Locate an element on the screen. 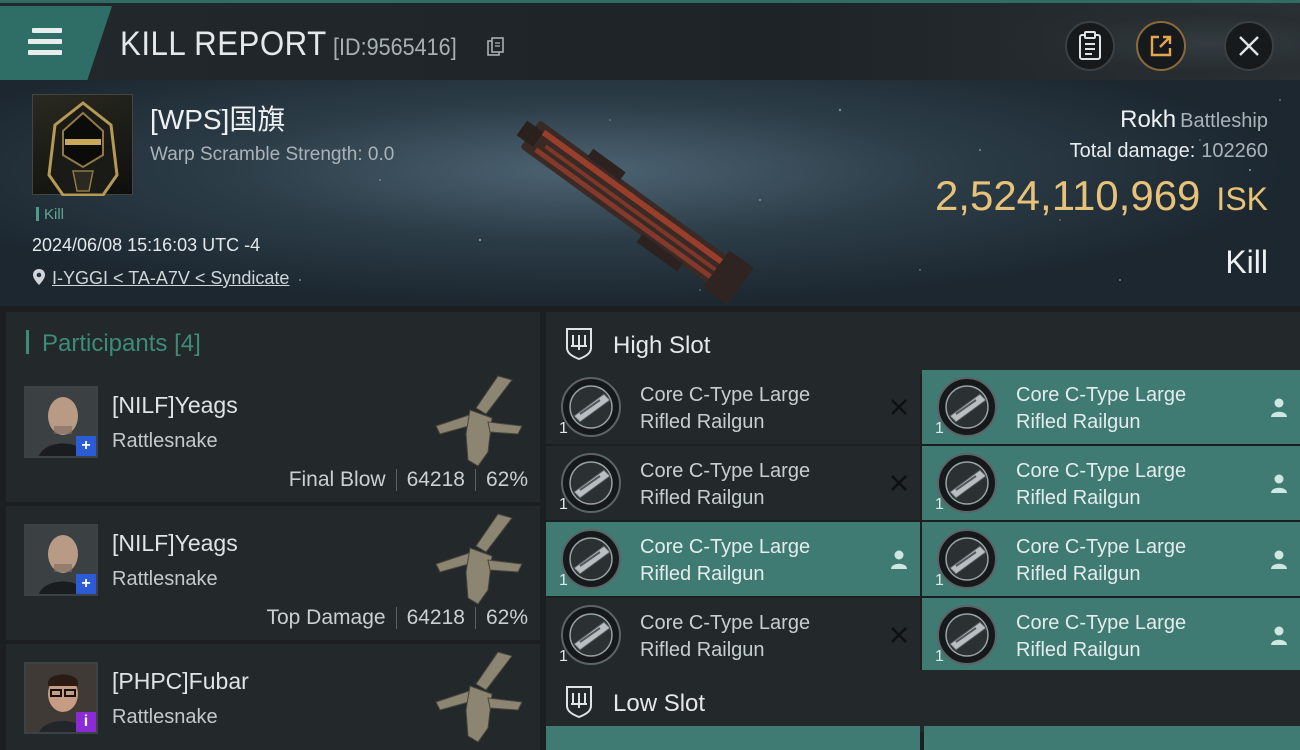 The width and height of the screenshot is (1300, 750). kill-tag: Kill is located at coordinates (50, 214).